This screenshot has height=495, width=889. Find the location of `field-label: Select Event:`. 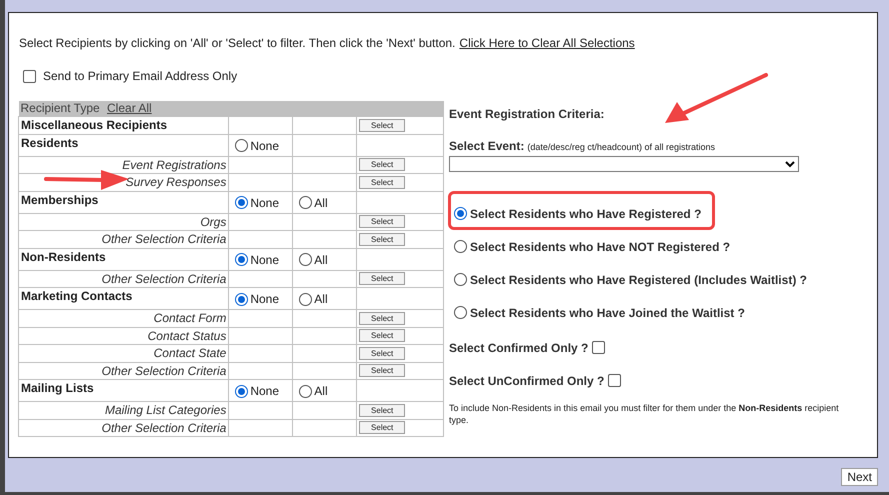

field-label: Select Event: is located at coordinates (486, 146).